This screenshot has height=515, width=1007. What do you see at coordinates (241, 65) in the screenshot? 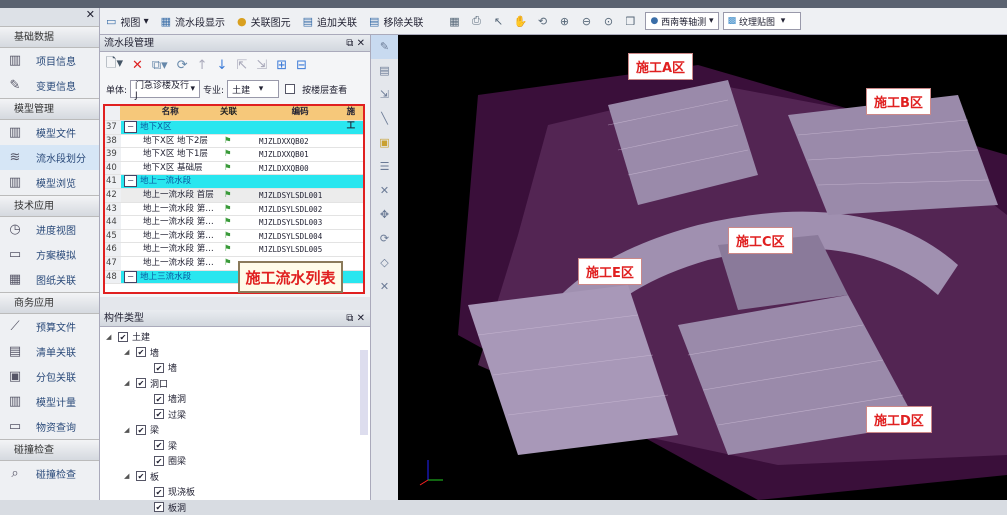
I see `move-top-icon: ⇱` at bounding box center [241, 65].